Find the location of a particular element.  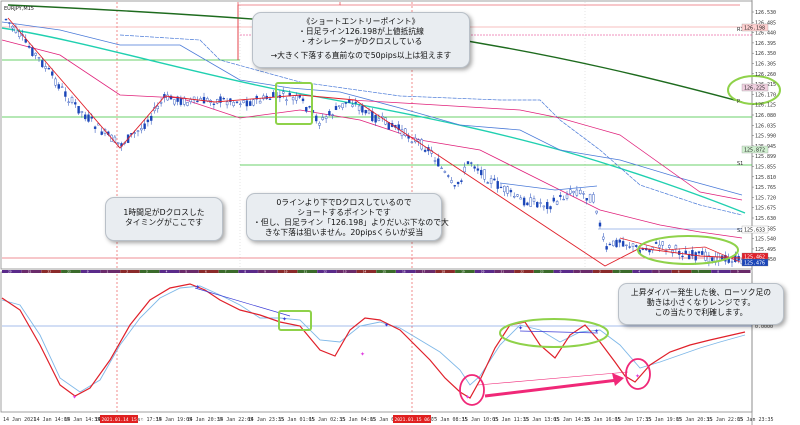

hour-cell: 11 is located at coordinates (307, 272).